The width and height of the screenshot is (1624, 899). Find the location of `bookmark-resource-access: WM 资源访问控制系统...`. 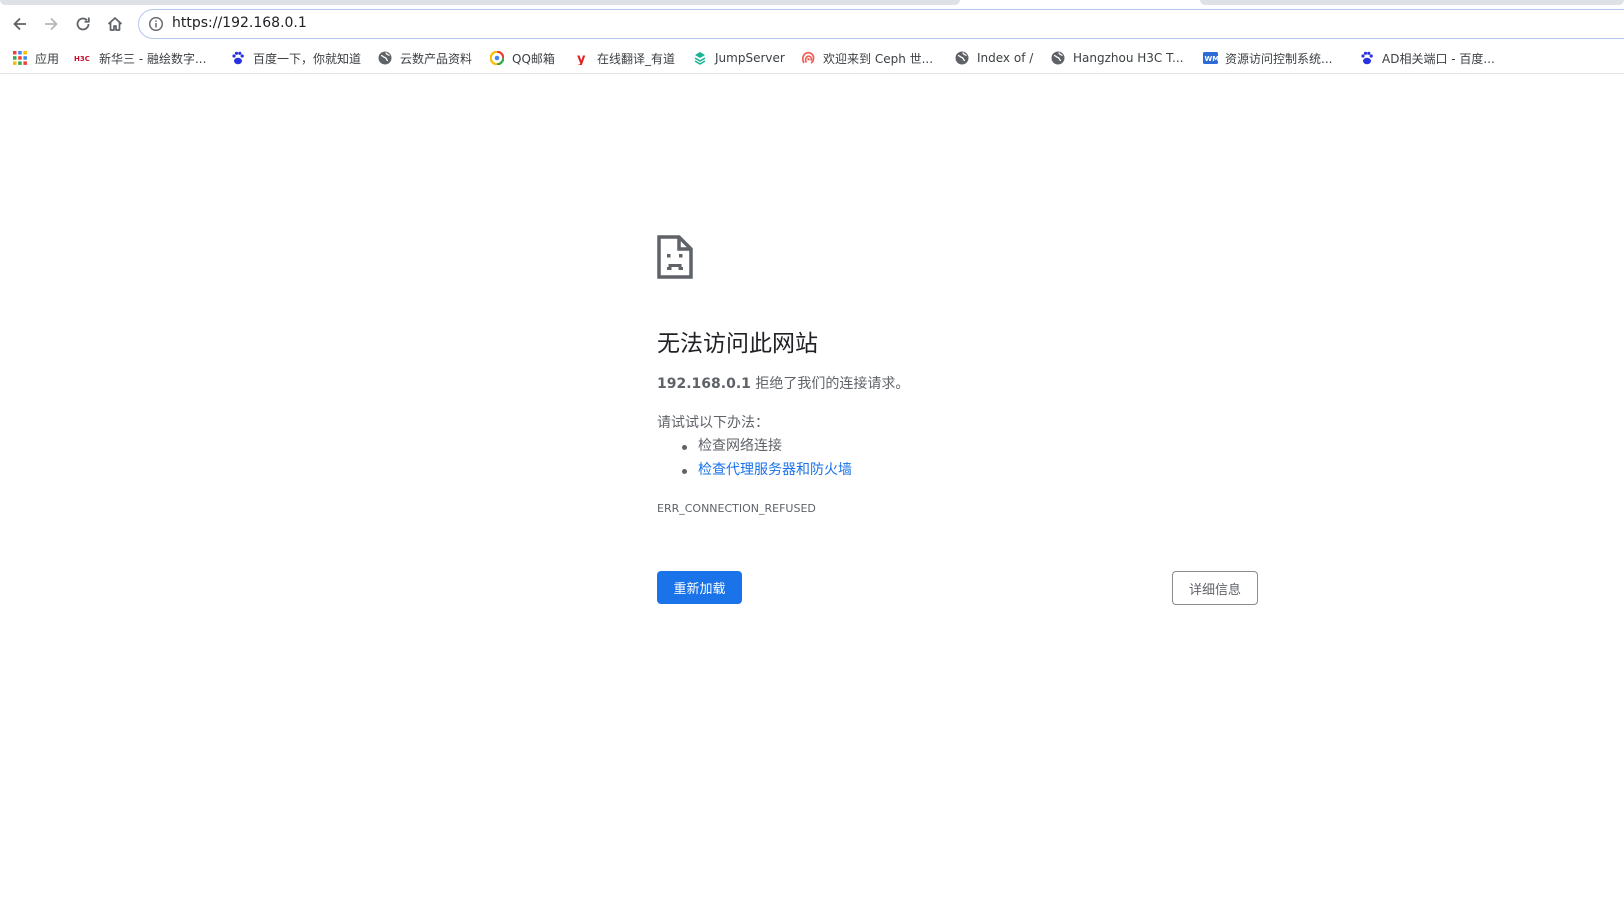

bookmark-resource-access: WM 资源访问控制系统... is located at coordinates (1267, 58).